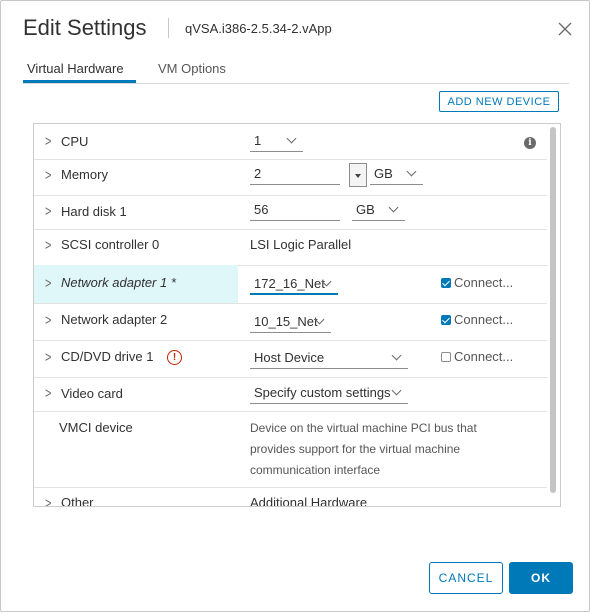  Describe the element at coordinates (499, 101) in the screenshot. I see `add-new-device-button: ADD NEW DEVICE` at that location.